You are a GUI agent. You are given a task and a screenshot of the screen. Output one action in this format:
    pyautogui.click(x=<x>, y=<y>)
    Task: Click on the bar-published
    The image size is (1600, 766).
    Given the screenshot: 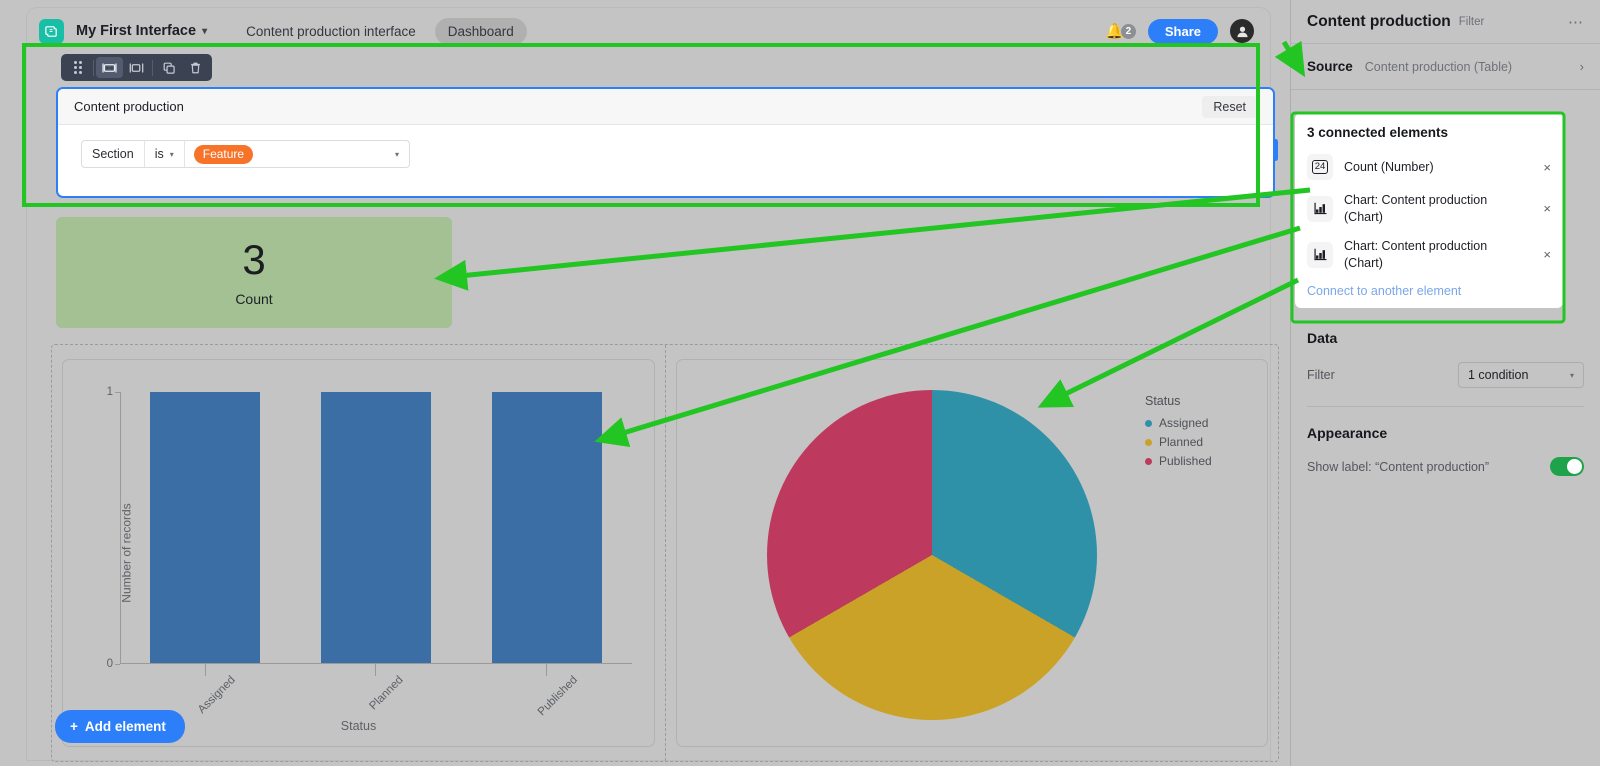 What is the action you would take?
    pyautogui.click(x=546, y=527)
    